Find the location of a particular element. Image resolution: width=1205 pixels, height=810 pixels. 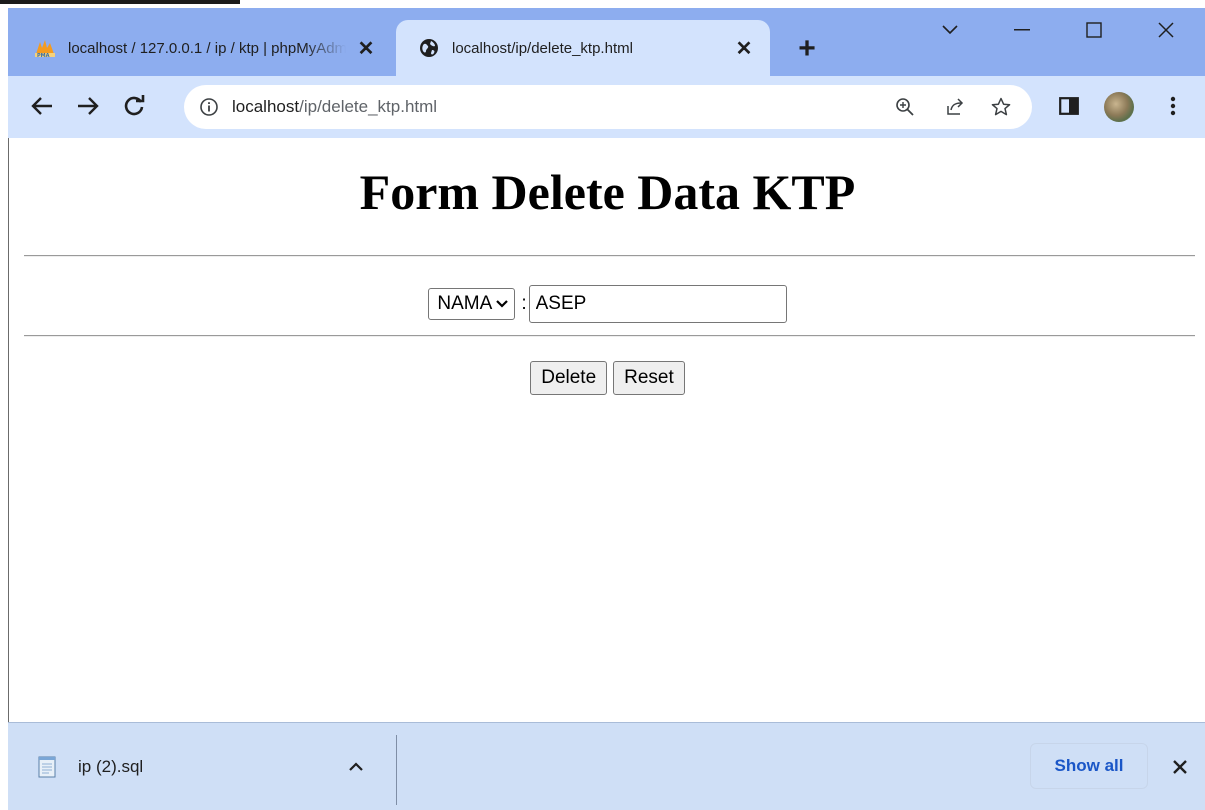

download-shelf: ip (2).sql Show all is located at coordinates (606, 766).